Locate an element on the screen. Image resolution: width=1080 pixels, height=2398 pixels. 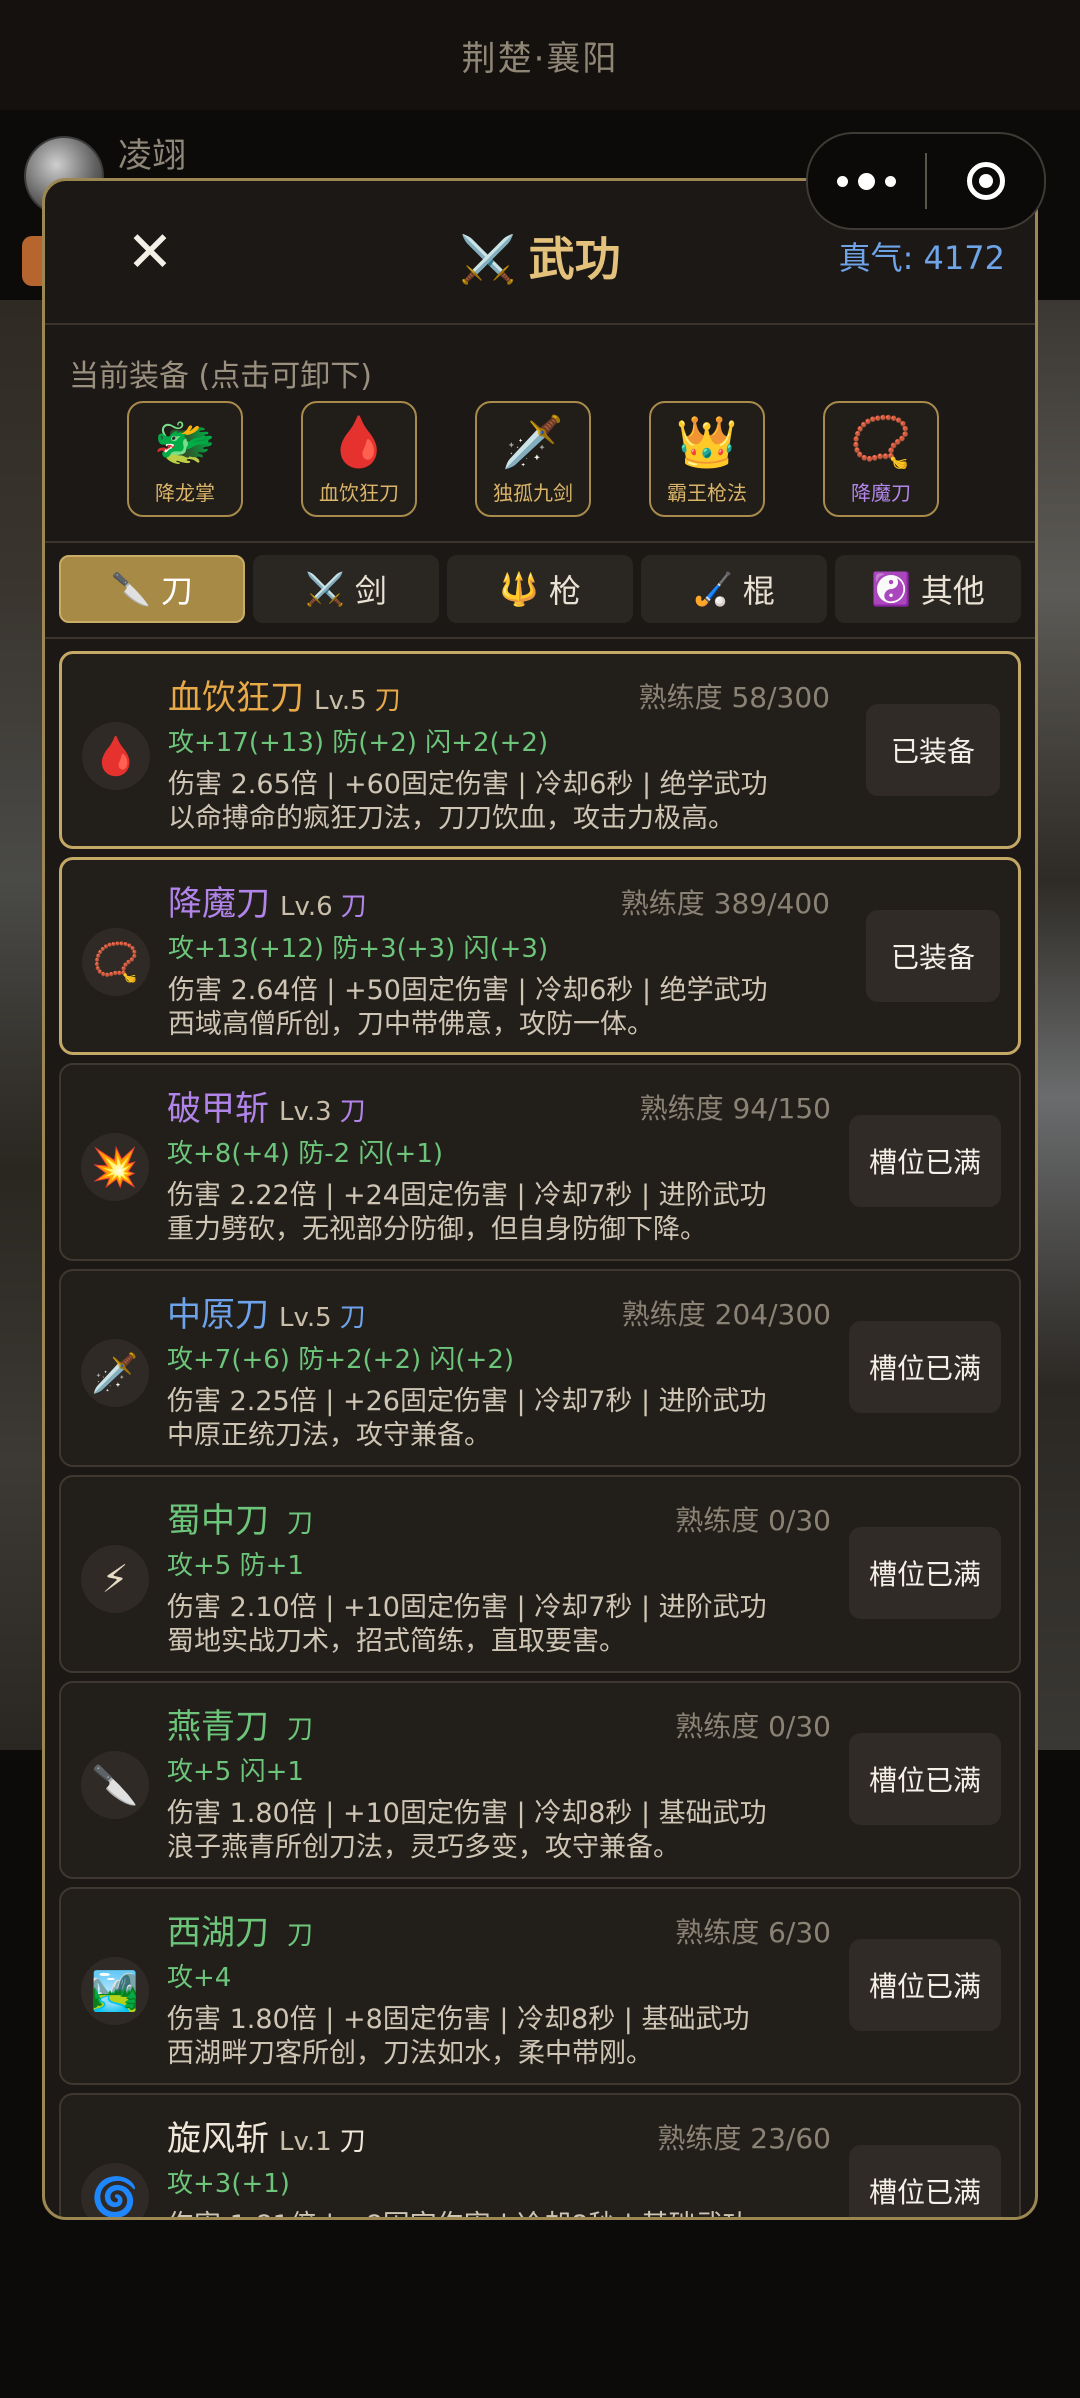
equip-slot-3: 🗡️ 独孤九剑 is located at coordinates (533, 459).